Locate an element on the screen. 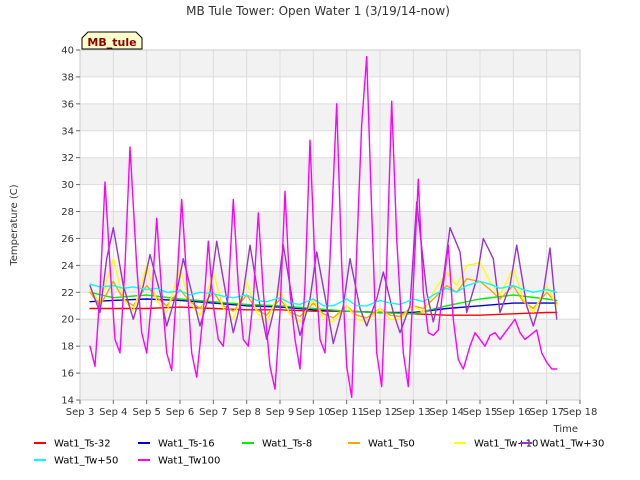  x-tick-label: Sep 16 is located at coordinates (513, 412).